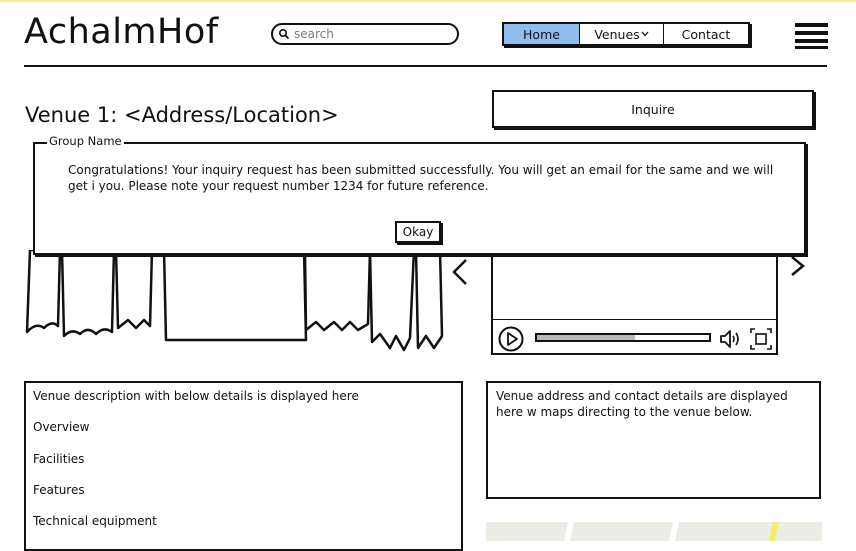 Image resolution: width=856 pixels, height=551 pixels. What do you see at coordinates (798, 266) in the screenshot?
I see `chevron-right-icon` at bounding box center [798, 266].